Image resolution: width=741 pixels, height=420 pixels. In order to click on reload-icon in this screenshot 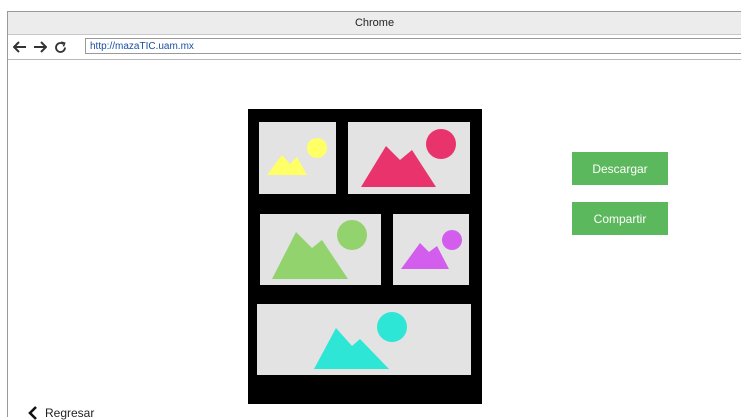, I will do `click(60, 46)`.